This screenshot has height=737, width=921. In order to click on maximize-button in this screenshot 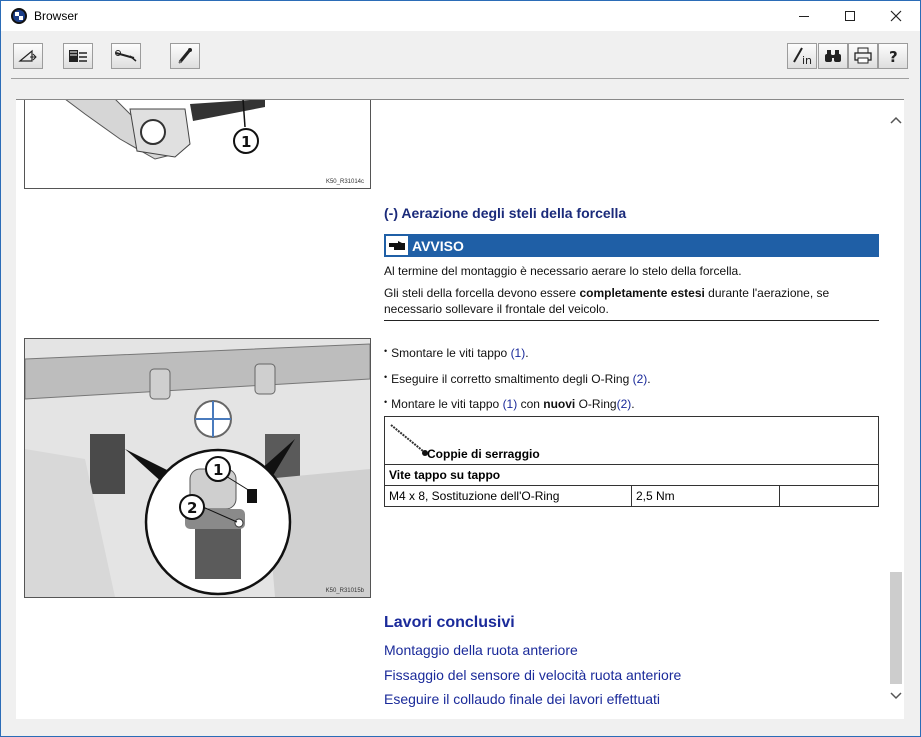, I will do `click(850, 16)`.